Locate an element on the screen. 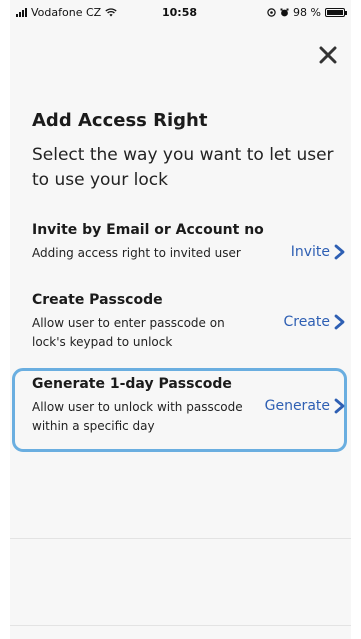 Image resolution: width=361 pixels, height=639 pixels. alarm-icon is located at coordinates (284, 12).